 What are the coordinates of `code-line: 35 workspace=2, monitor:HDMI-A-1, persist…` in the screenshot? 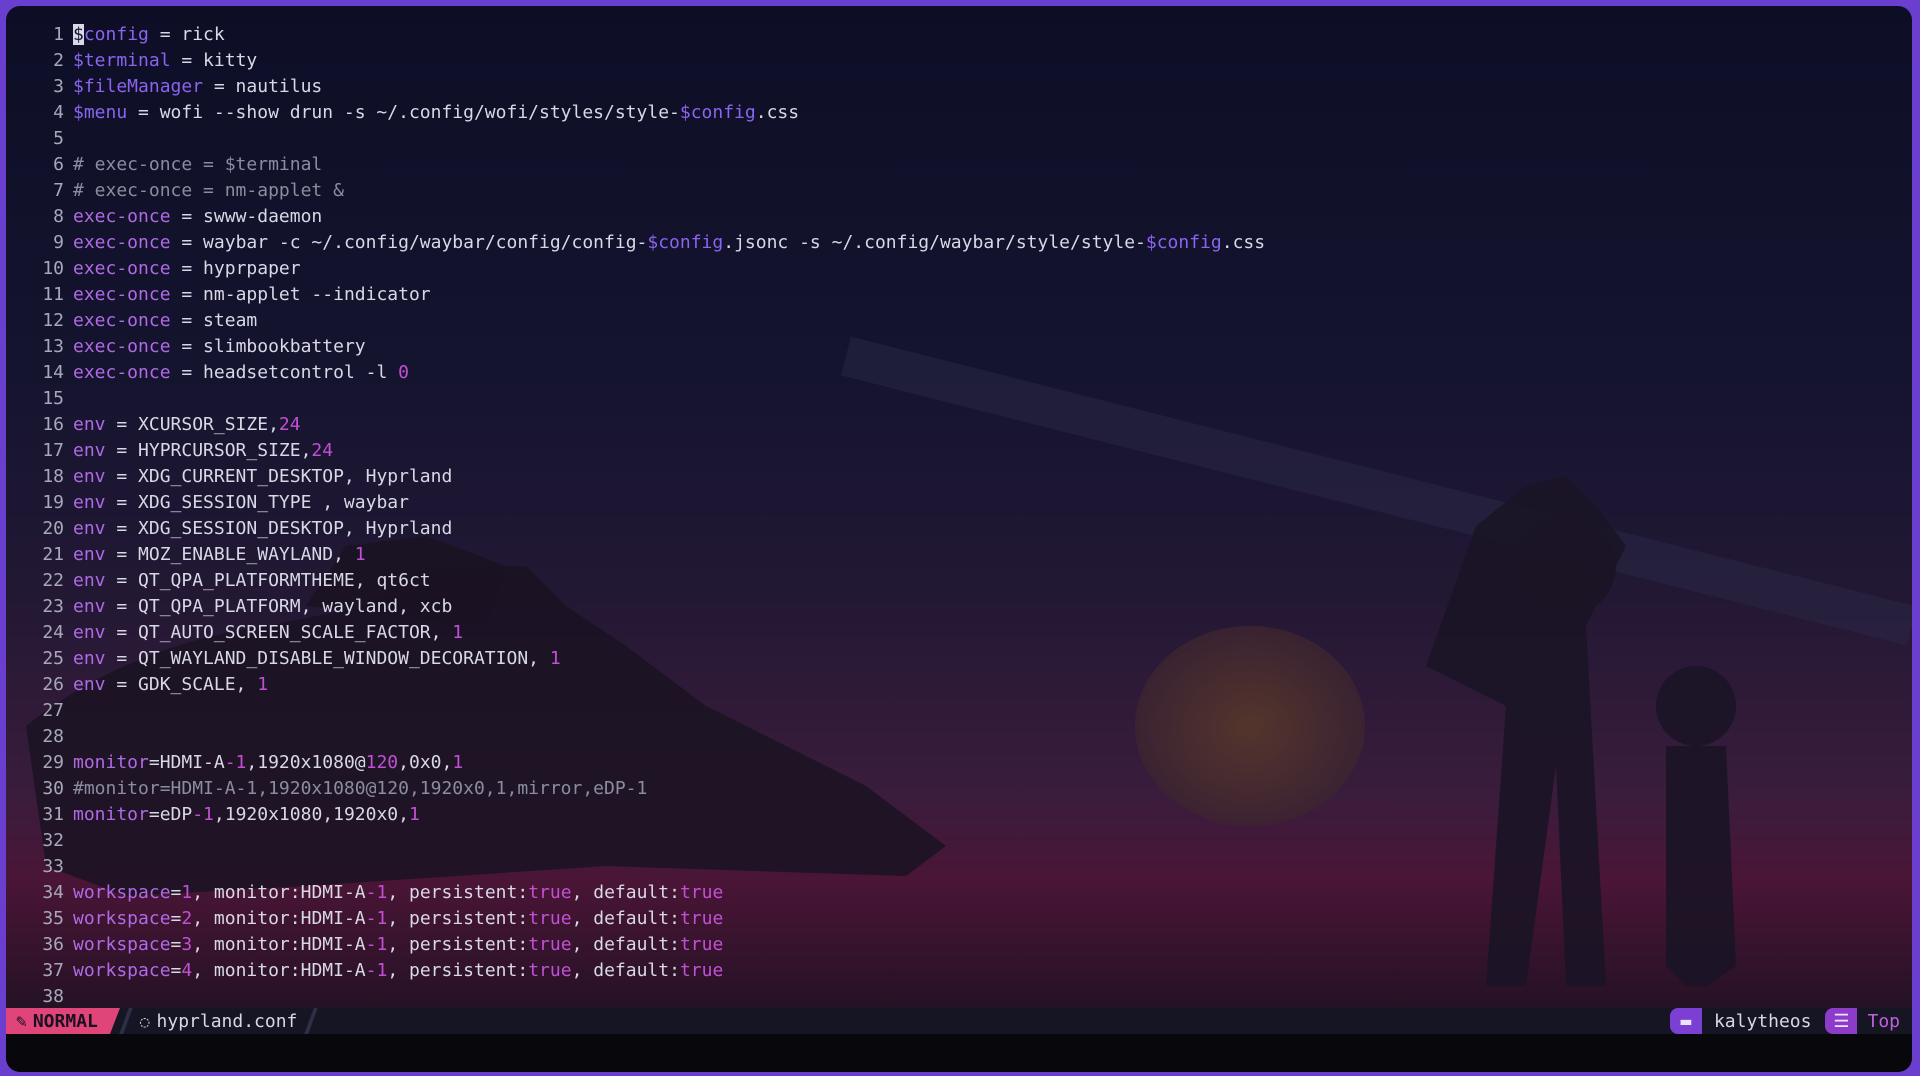 It's located at (959, 919).